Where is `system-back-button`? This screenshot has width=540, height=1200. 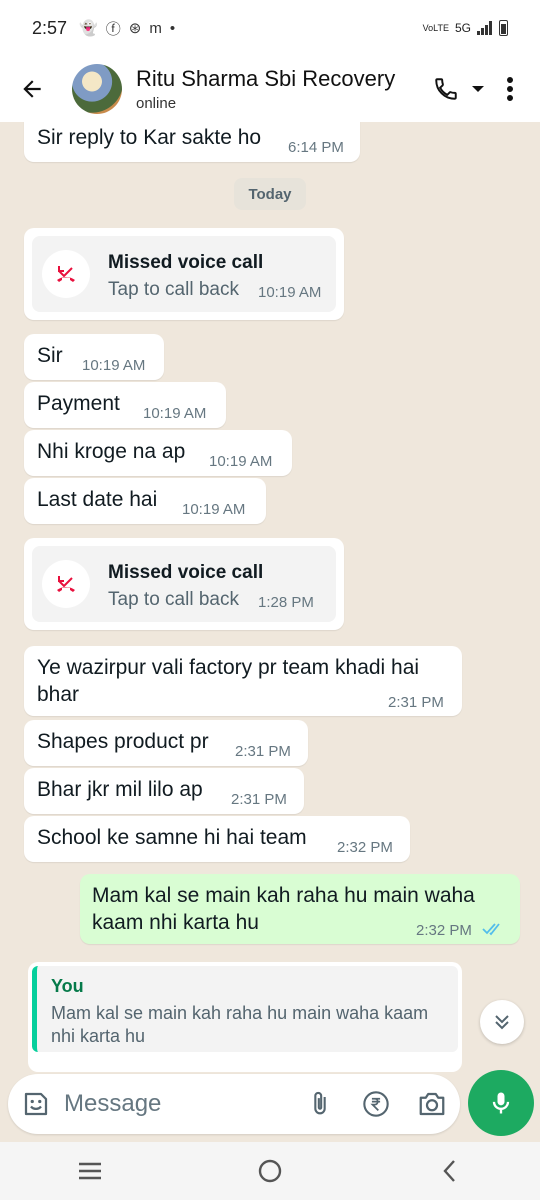 system-back-button is located at coordinates (450, 1171).